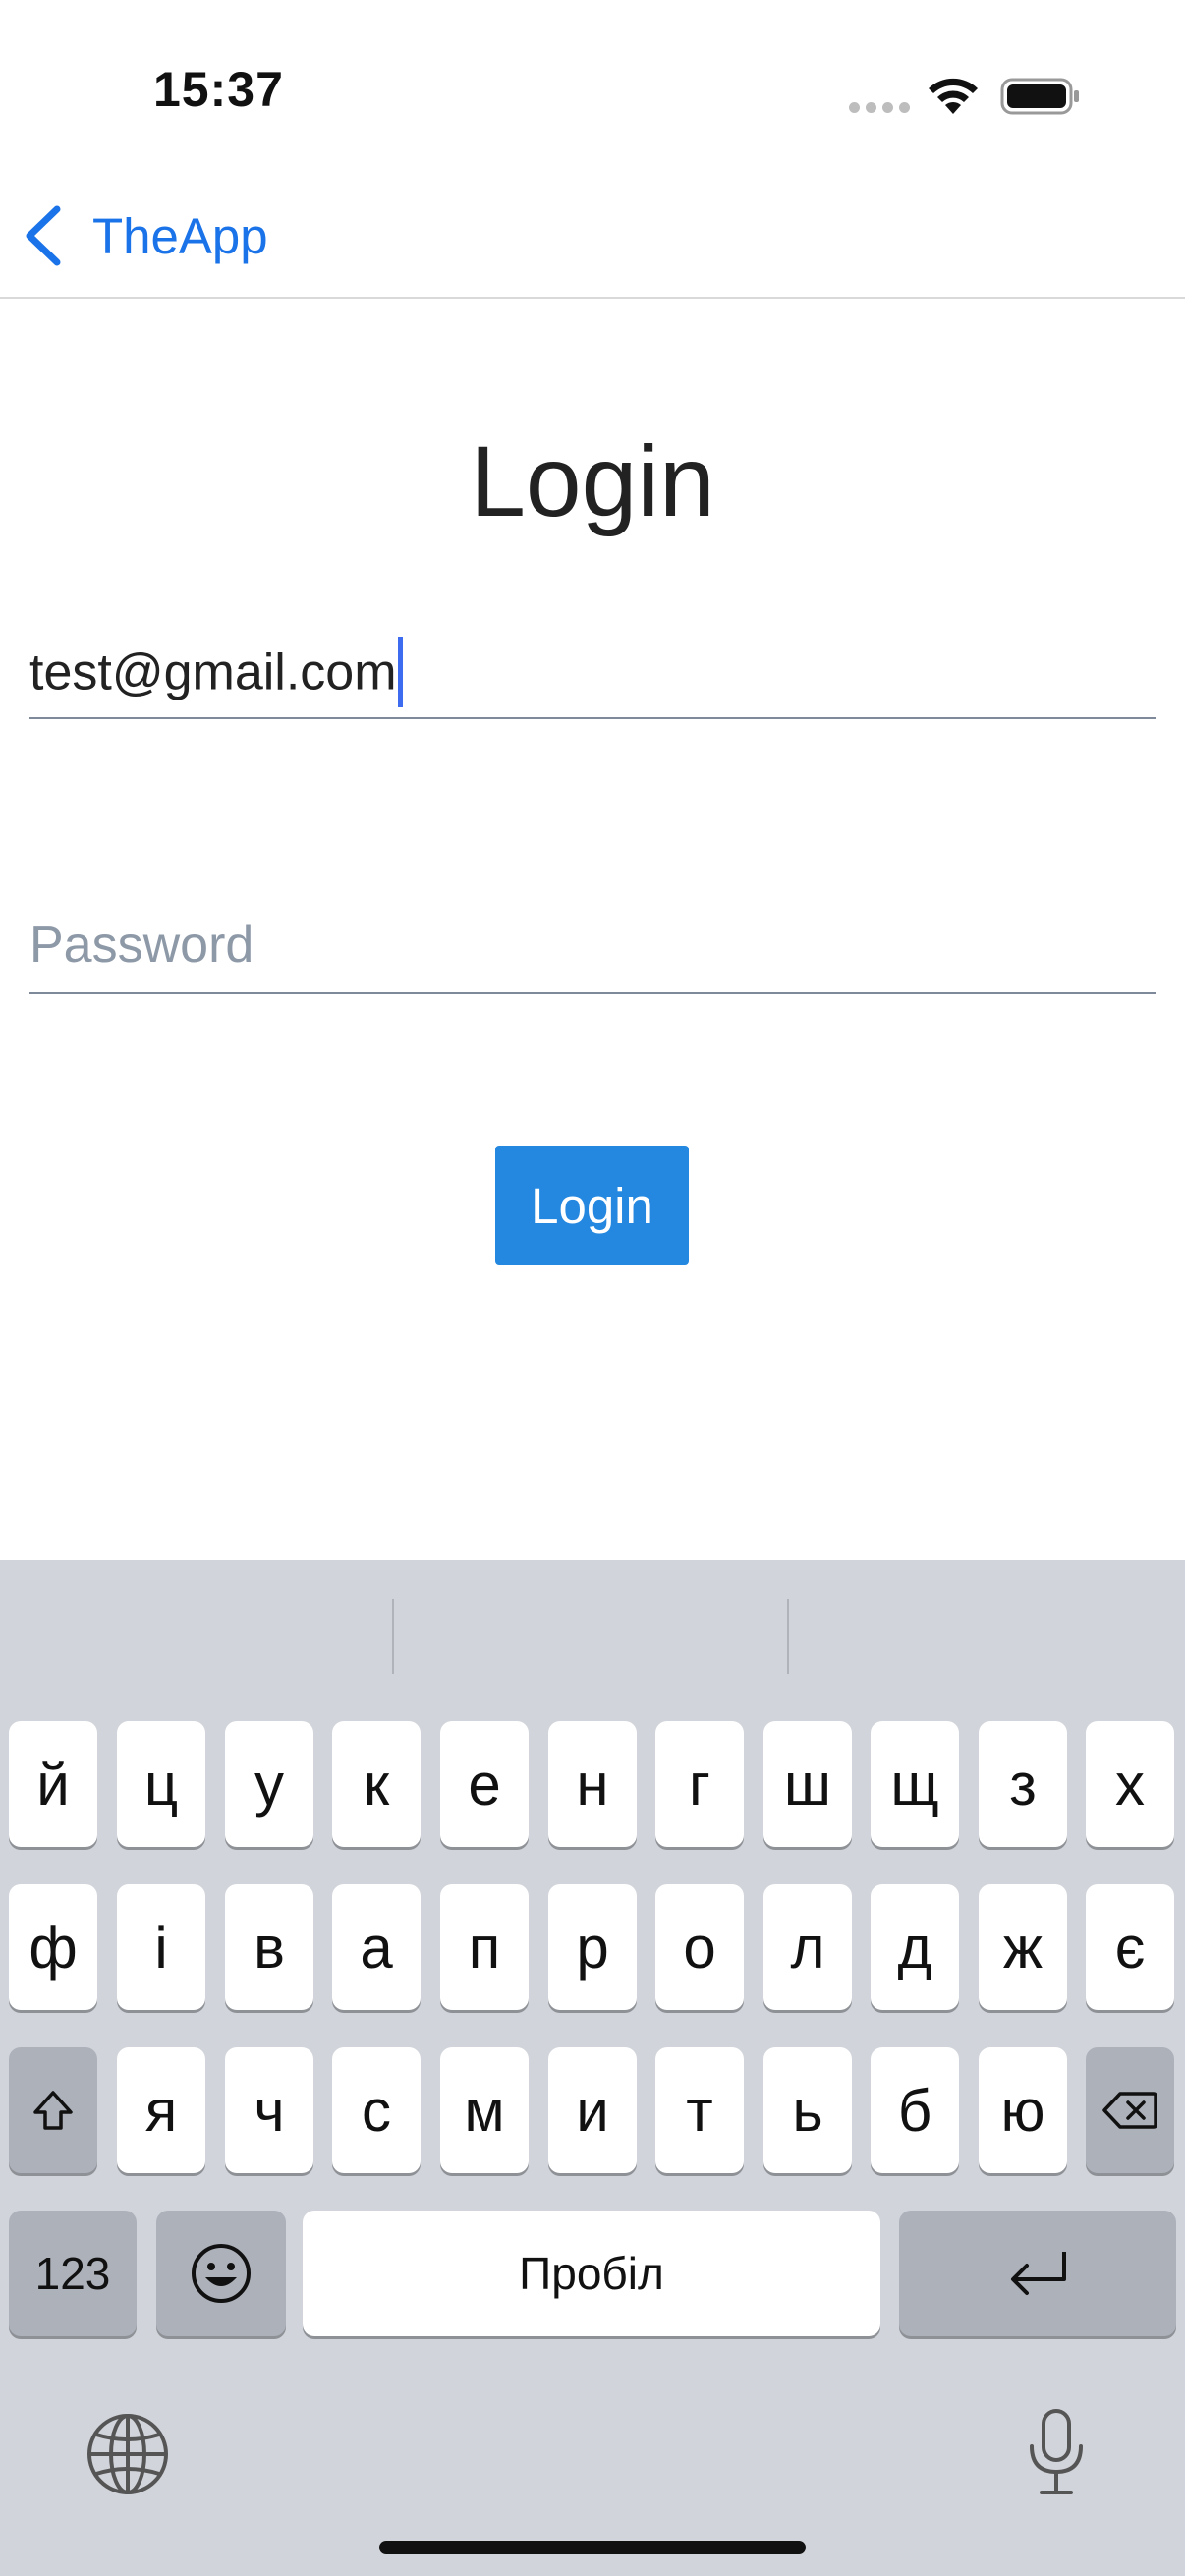 The width and height of the screenshot is (1185, 2576). Describe the element at coordinates (141, 945) in the screenshot. I see `password-placeholder: Password` at that location.